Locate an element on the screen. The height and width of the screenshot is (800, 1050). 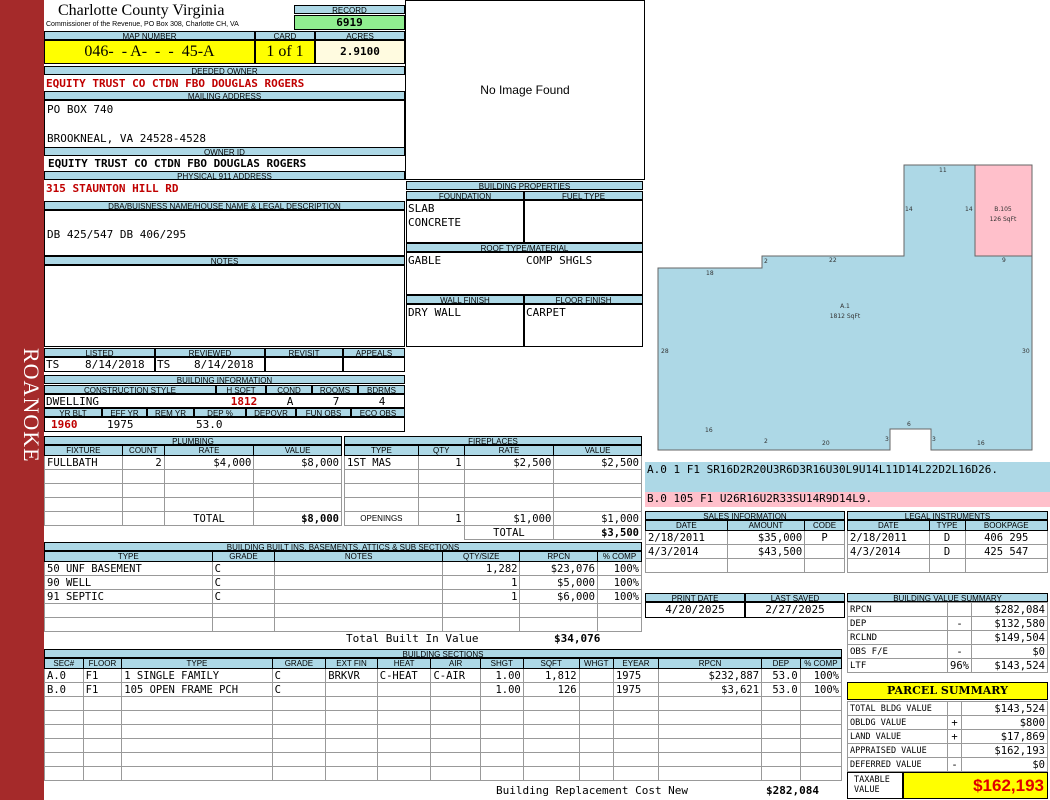
plumbing-rate: $4,000 is located at coordinates (209, 462).